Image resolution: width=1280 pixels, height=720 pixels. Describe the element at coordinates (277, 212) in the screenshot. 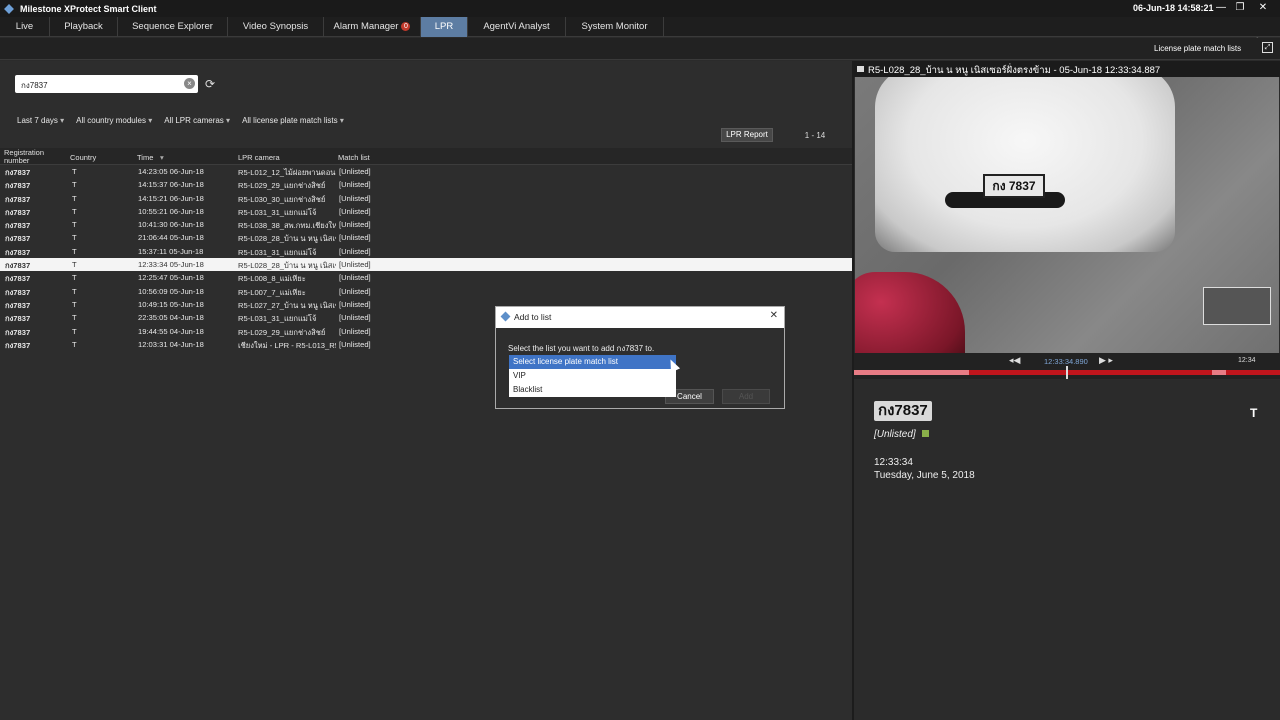

I see `cell-camera: R5-L031_31_แยกแม่โจ้` at that location.